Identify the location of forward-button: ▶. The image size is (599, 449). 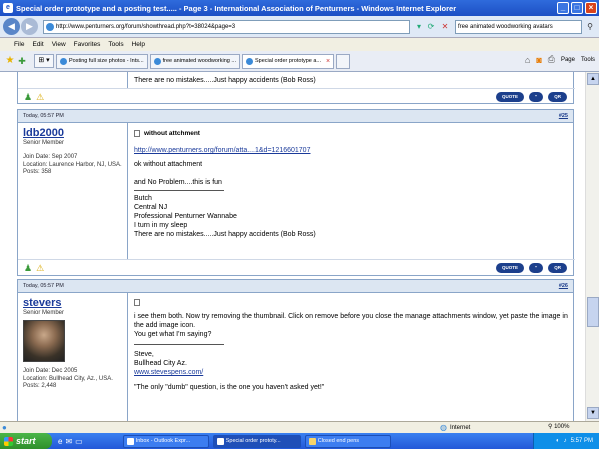
(29, 26).